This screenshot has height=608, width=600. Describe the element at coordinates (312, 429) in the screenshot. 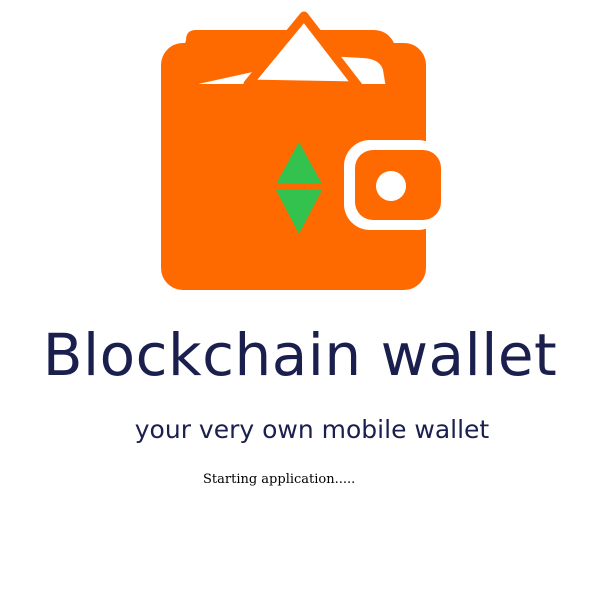

I see `app-tagline-text: your very own mobile wallet` at that location.